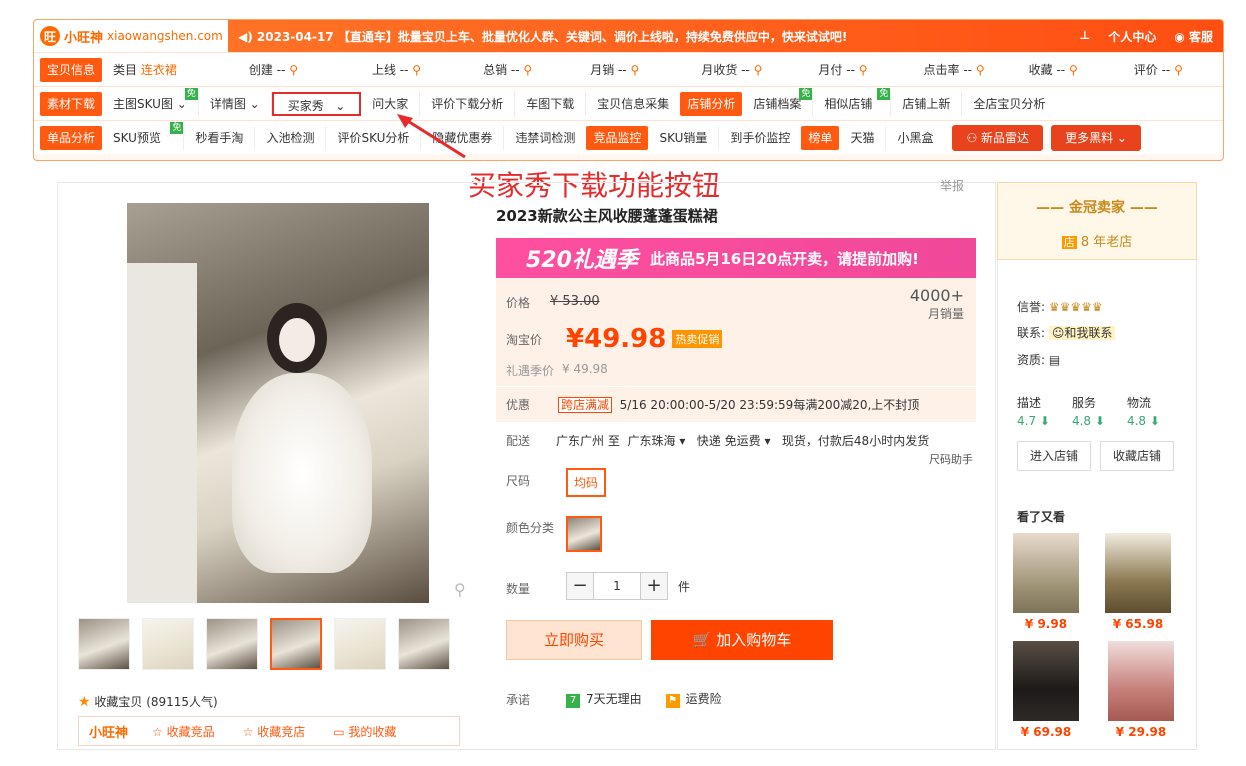 Image resolution: width=1246 pixels, height=766 pixels. What do you see at coordinates (150, 101) in the screenshot?
I see `main-sku-image: 主图SKU图 ⌄ 免` at bounding box center [150, 101].